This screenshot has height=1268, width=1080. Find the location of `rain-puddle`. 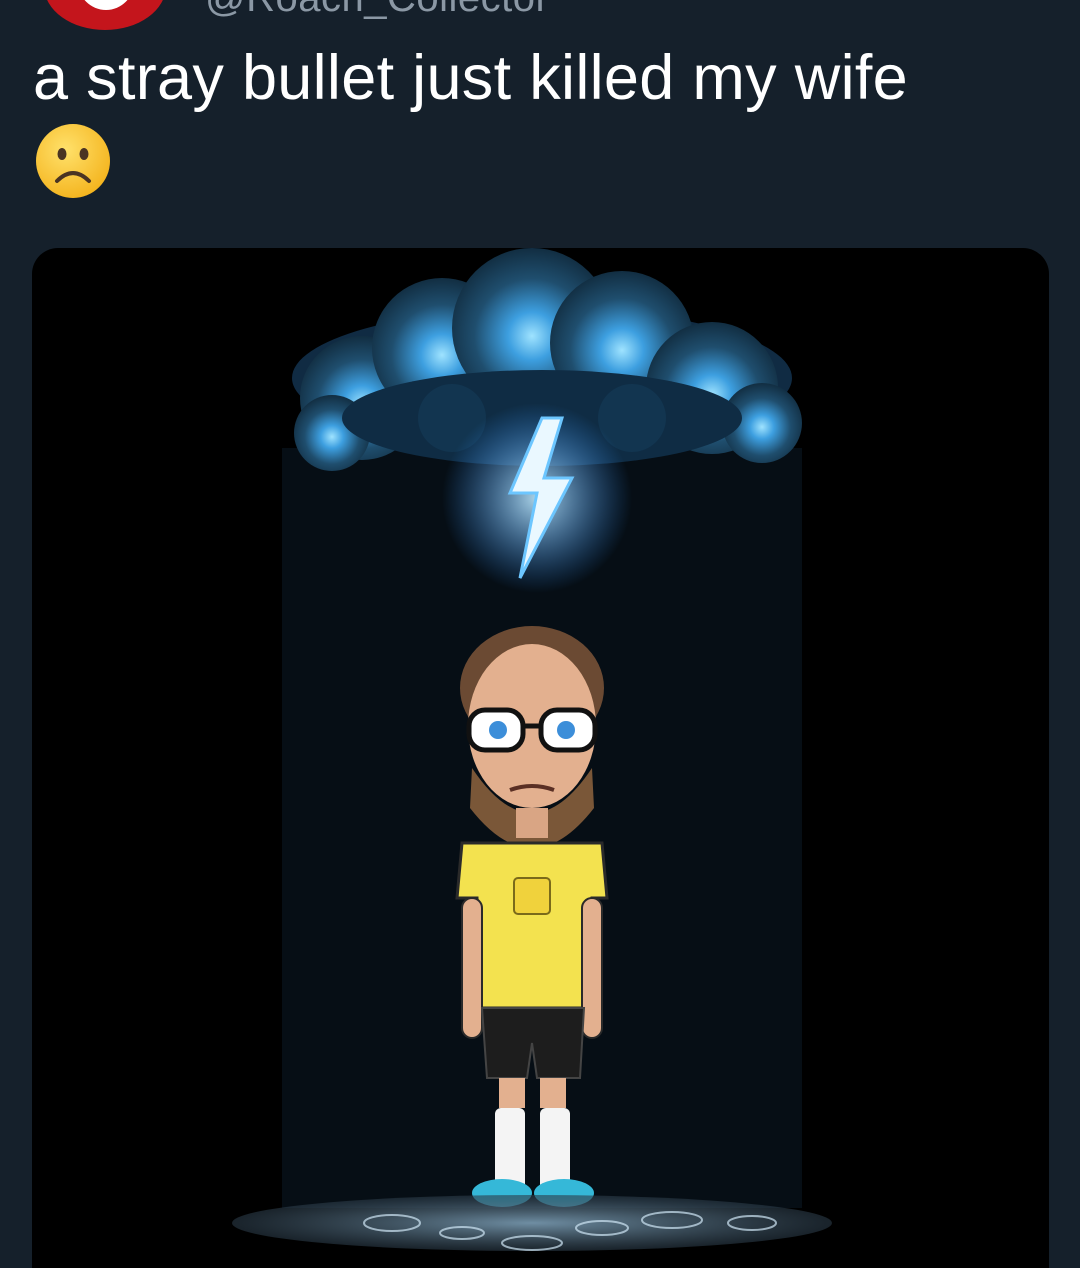

rain-puddle is located at coordinates (532, 1223).